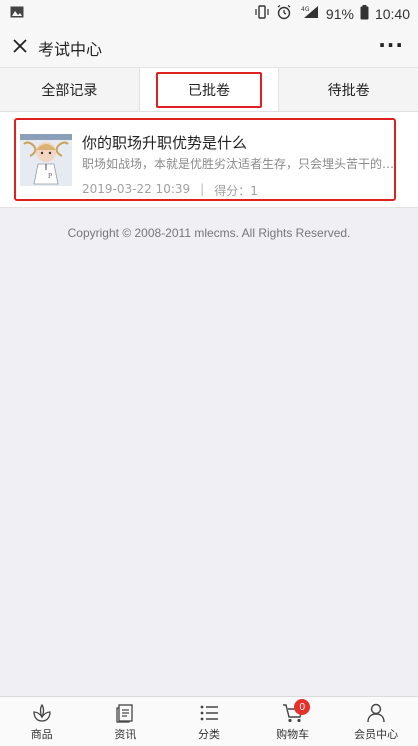  What do you see at coordinates (42, 712) in the screenshot?
I see `flower-icon` at bounding box center [42, 712].